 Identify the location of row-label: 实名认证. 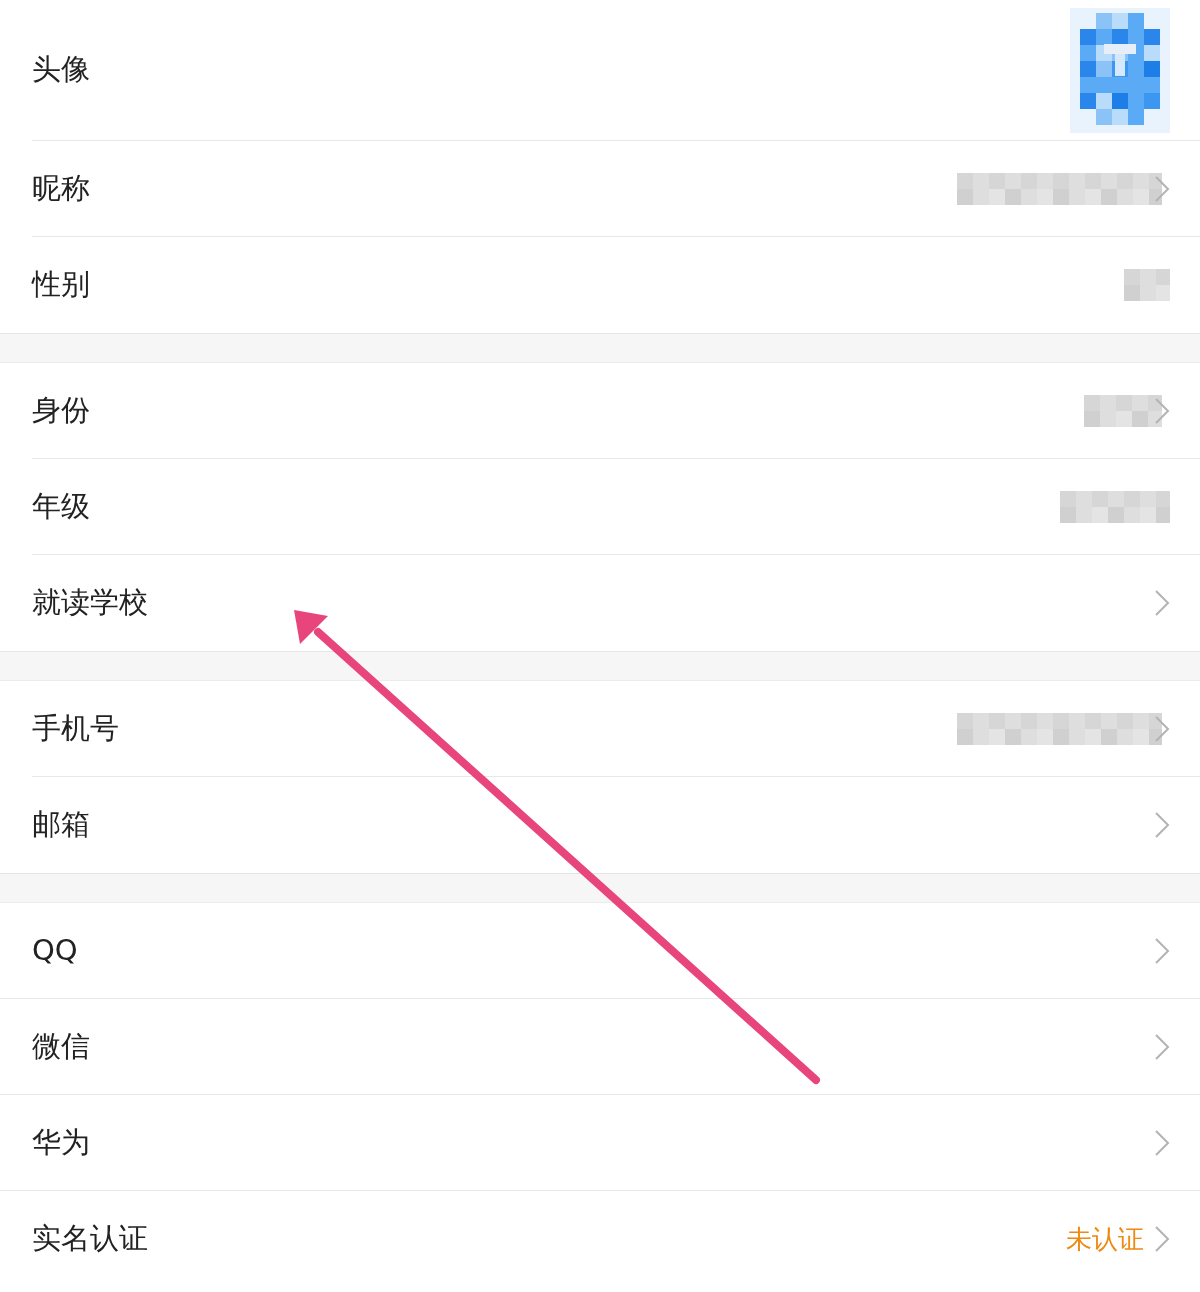
(90, 1239).